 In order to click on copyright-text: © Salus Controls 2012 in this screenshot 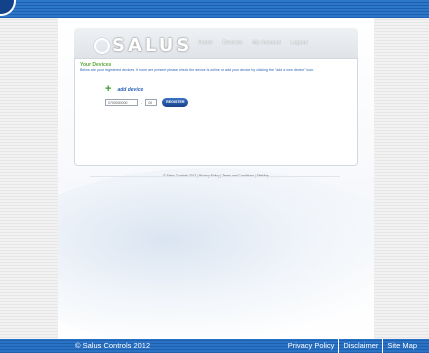, I will do `click(113, 345)`.